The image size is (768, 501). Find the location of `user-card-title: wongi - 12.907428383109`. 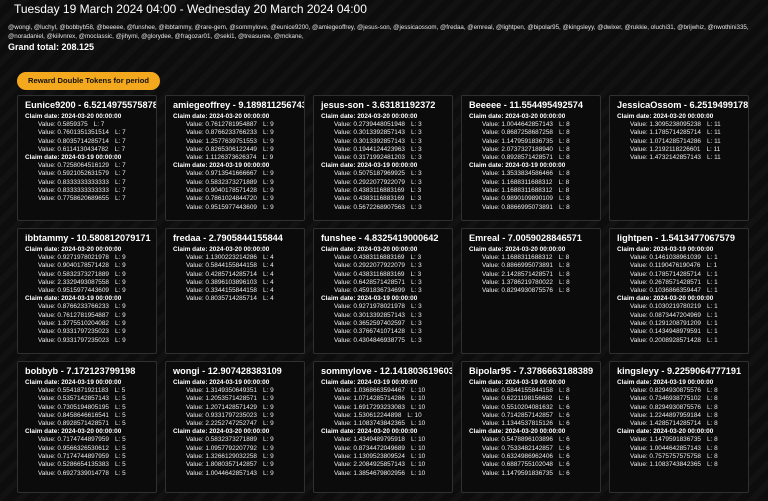

user-card-title: wongi - 12.907428383109 is located at coordinates (227, 371).